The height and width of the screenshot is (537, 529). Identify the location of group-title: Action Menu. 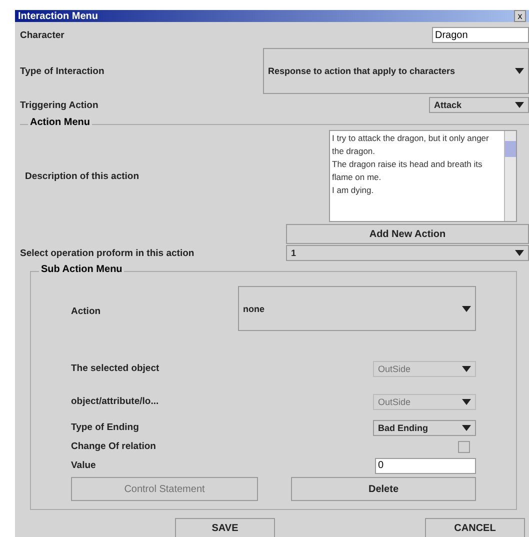
(60, 122).